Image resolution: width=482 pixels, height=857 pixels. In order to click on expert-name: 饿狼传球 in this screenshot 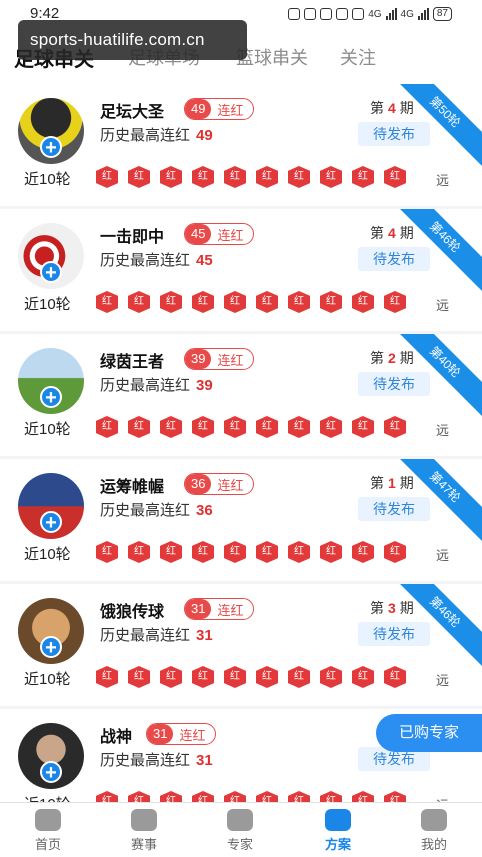, I will do `click(132, 610)`.